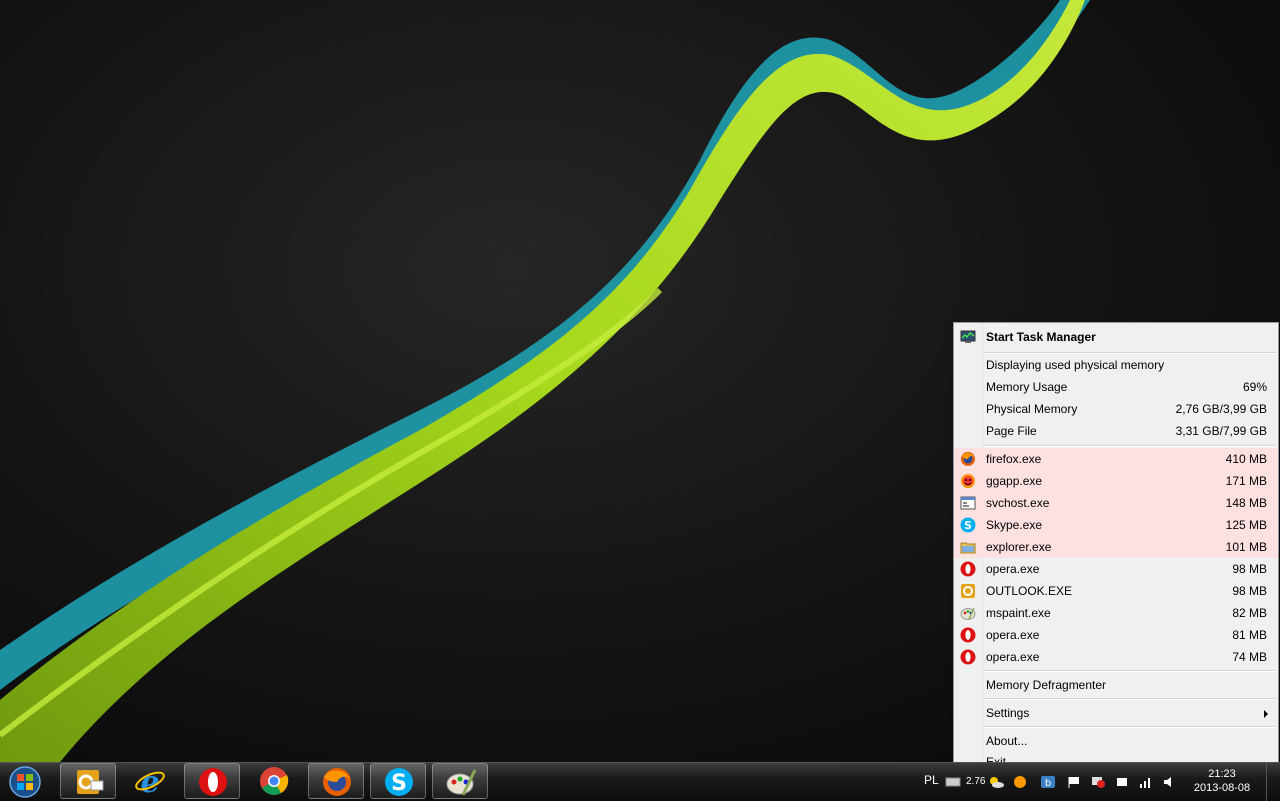 This screenshot has height=801, width=1280. I want to click on page-file-label: Page File, so click(1011, 431).